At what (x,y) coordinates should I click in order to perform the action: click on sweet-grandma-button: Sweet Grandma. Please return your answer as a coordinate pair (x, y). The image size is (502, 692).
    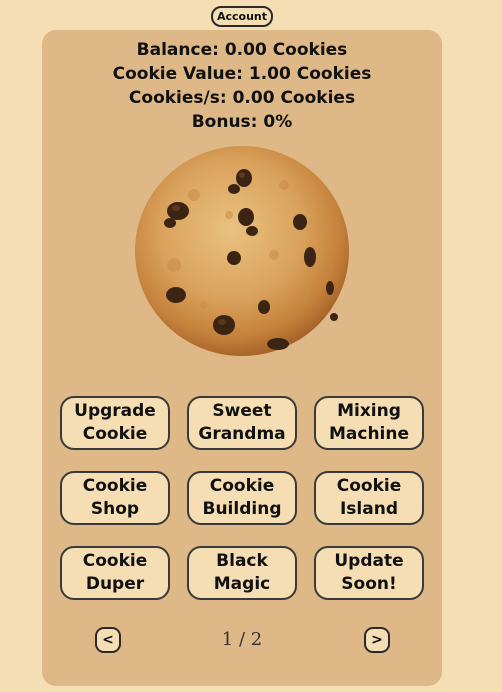
    Looking at the image, I should click on (242, 423).